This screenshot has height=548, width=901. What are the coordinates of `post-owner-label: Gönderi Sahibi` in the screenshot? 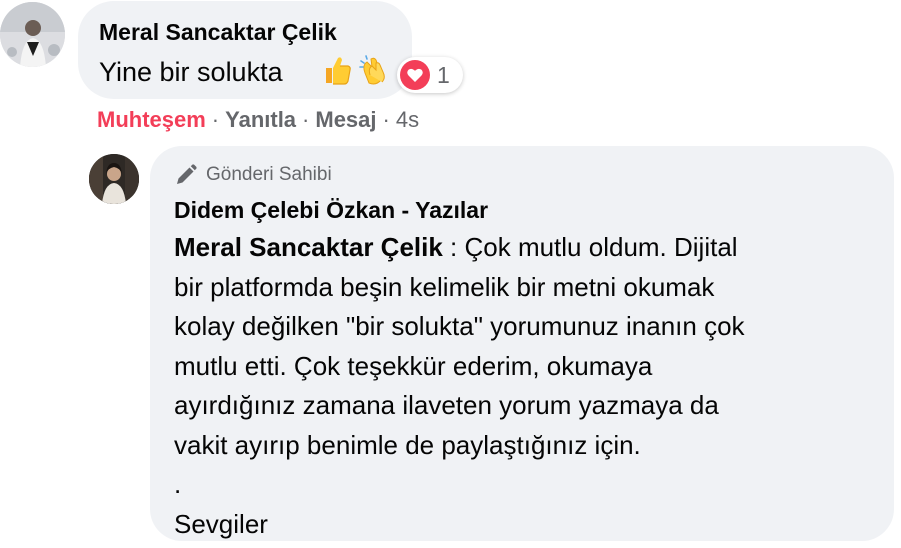 It's located at (269, 174).